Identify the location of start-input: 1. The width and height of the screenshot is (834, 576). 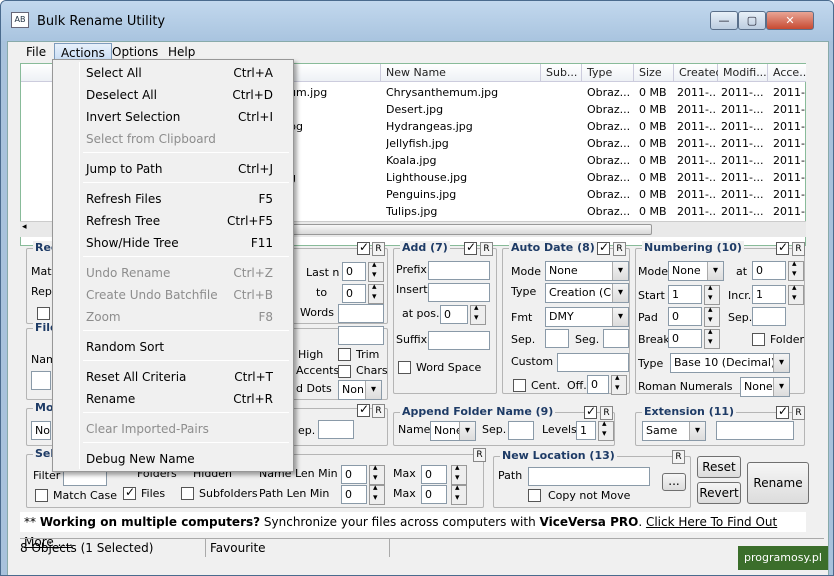
(685, 294).